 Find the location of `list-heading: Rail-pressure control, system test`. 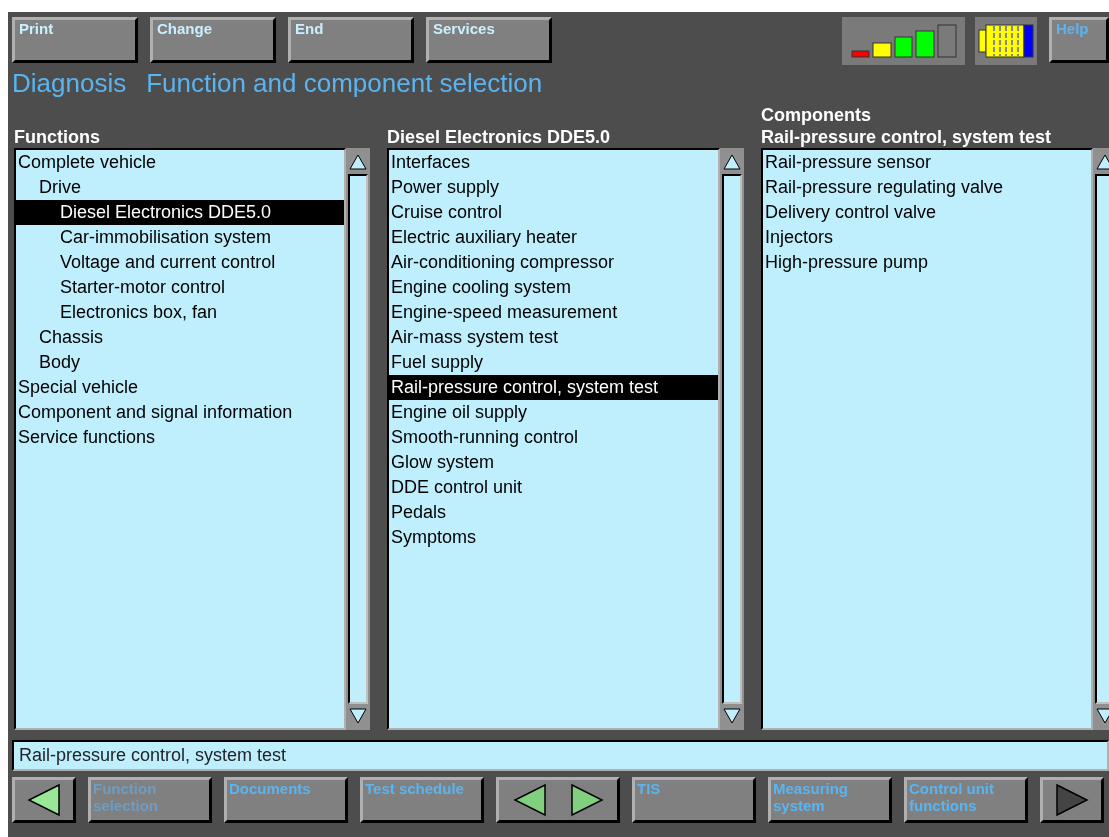

list-heading: Rail-pressure control, system test is located at coordinates (907, 137).